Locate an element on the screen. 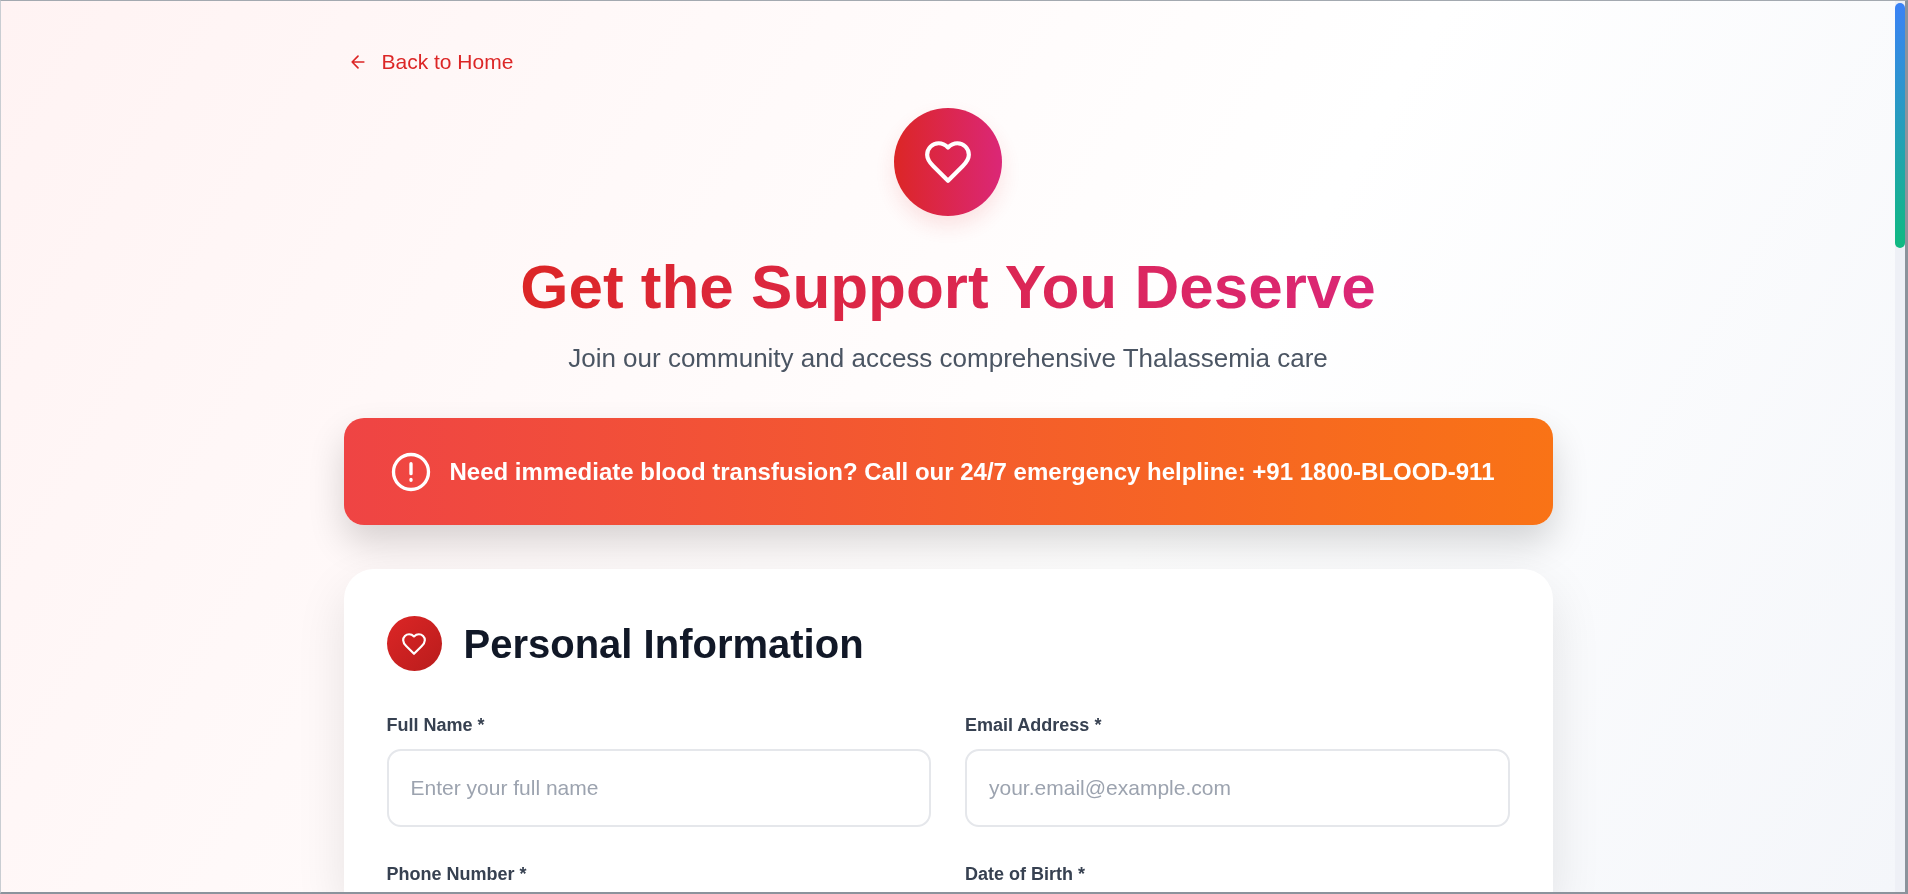  page-subtitle: Join our community and access comprehensive Thalassemia care is located at coordinates (948, 358).